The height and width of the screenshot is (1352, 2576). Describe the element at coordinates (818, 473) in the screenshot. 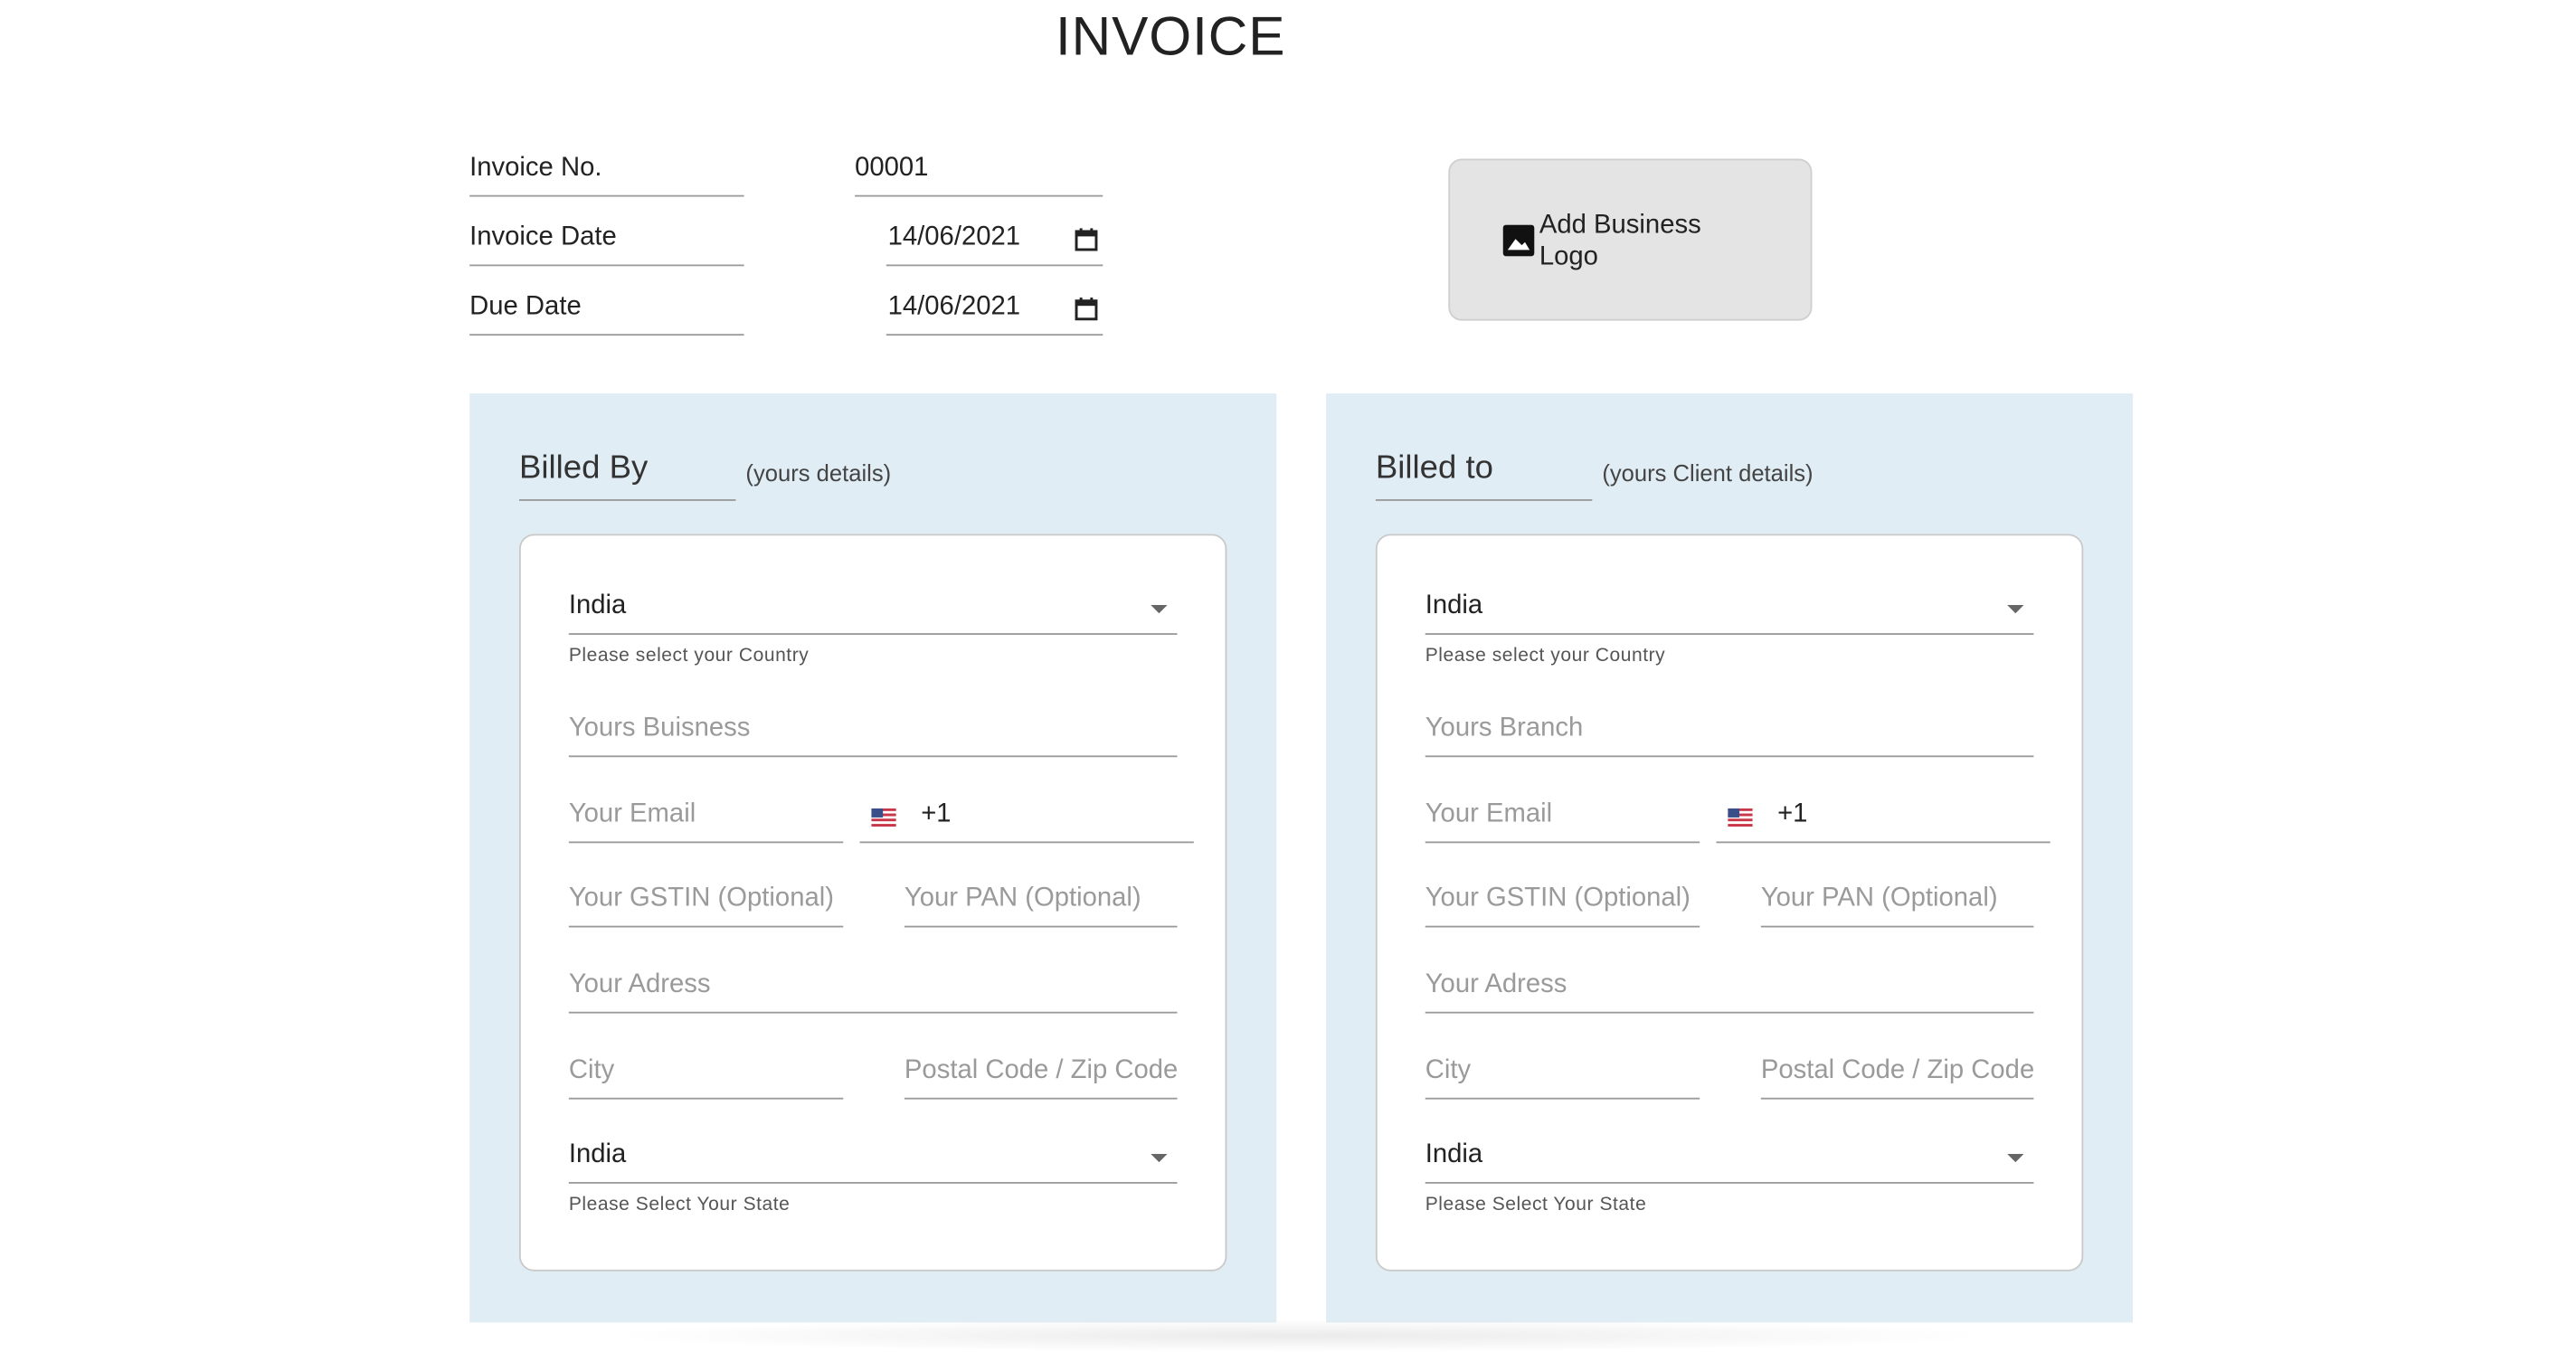

I see `billed-by-subtitle: (yours details)` at that location.